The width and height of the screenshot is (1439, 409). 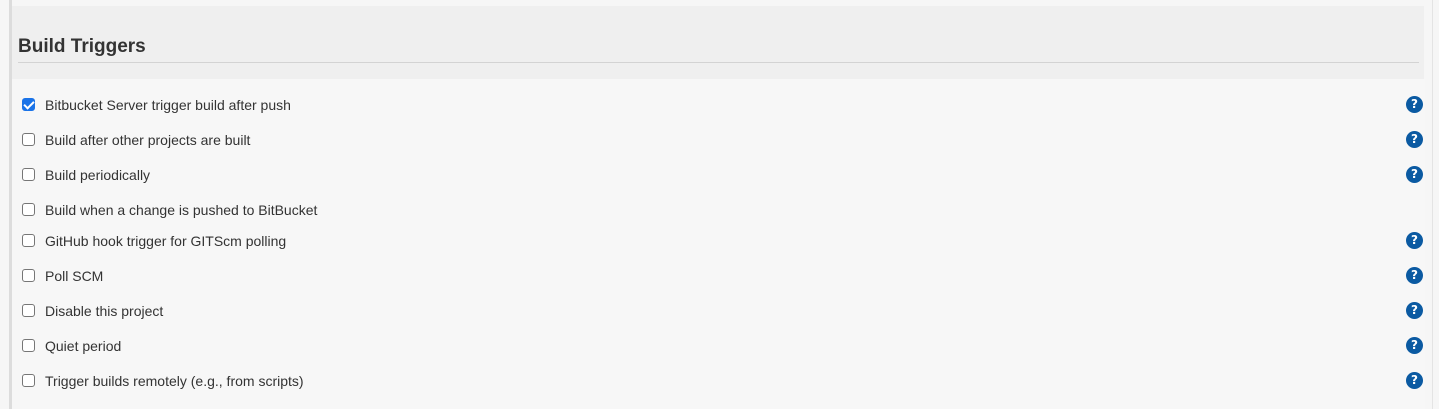 I want to click on checkbox-build-periodically, so click(x=28, y=174).